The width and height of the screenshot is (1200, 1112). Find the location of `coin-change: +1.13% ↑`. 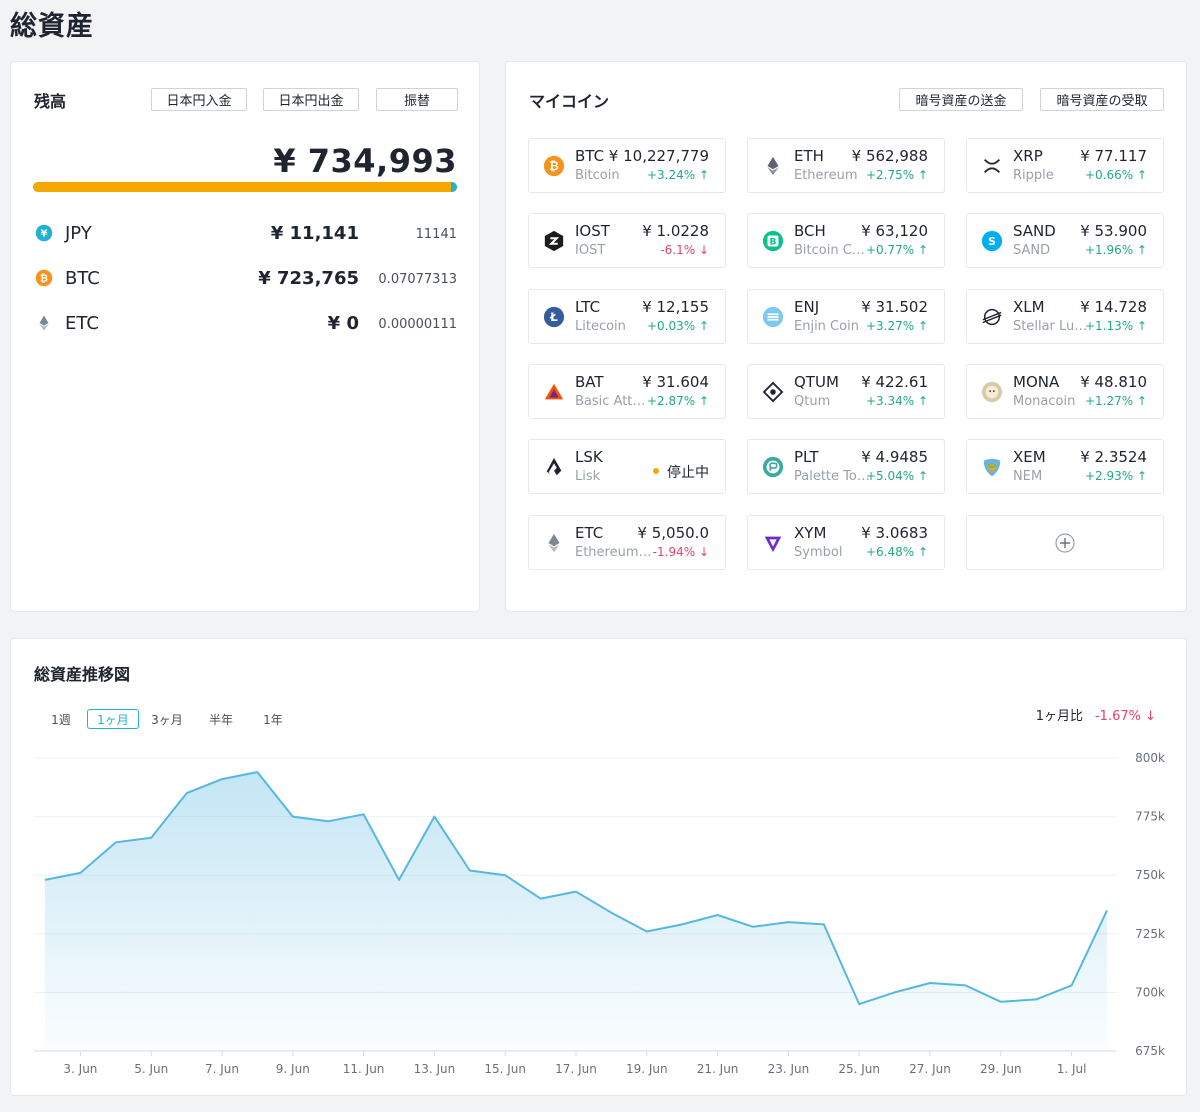

coin-change: +1.13% ↑ is located at coordinates (1115, 326).